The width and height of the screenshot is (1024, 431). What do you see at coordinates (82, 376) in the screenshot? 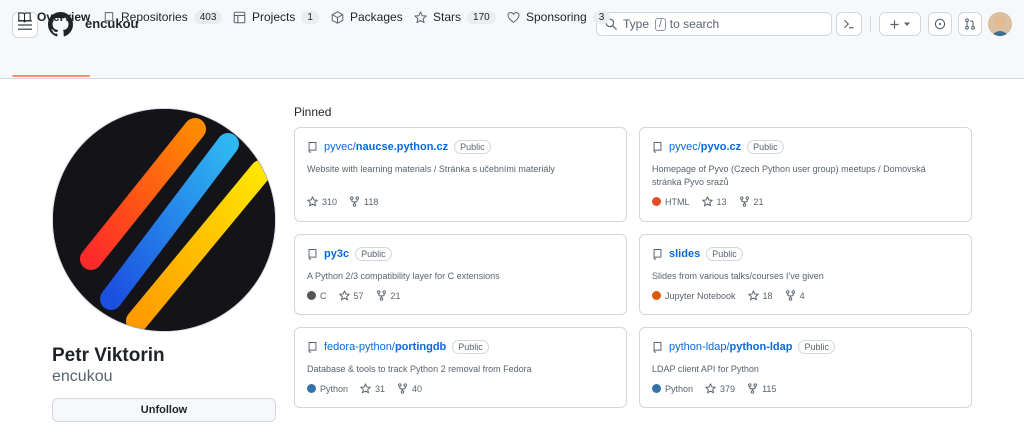
I see `profile-login: encukou` at bounding box center [82, 376].